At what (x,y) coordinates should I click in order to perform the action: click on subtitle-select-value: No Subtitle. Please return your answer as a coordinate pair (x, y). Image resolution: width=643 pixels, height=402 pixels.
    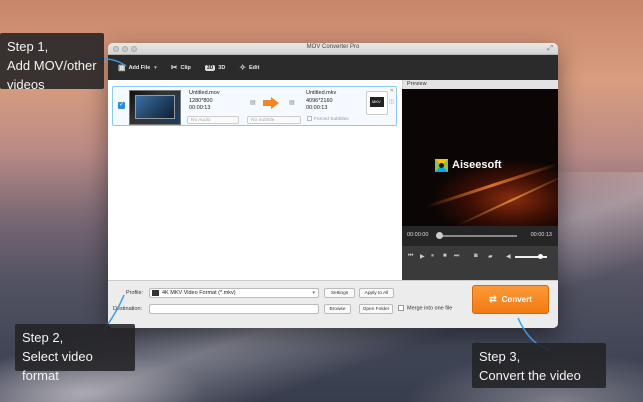
    Looking at the image, I should click on (263, 120).